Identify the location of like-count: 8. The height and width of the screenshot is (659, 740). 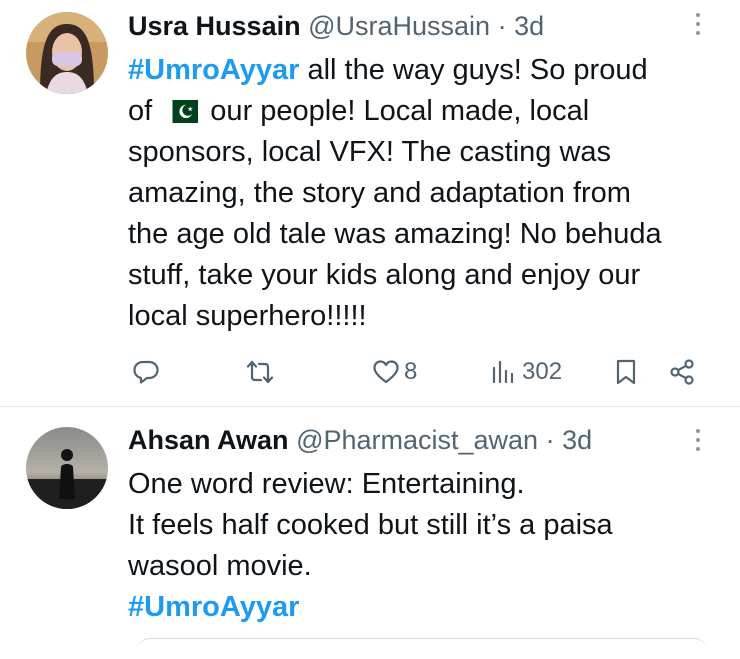
(411, 371).